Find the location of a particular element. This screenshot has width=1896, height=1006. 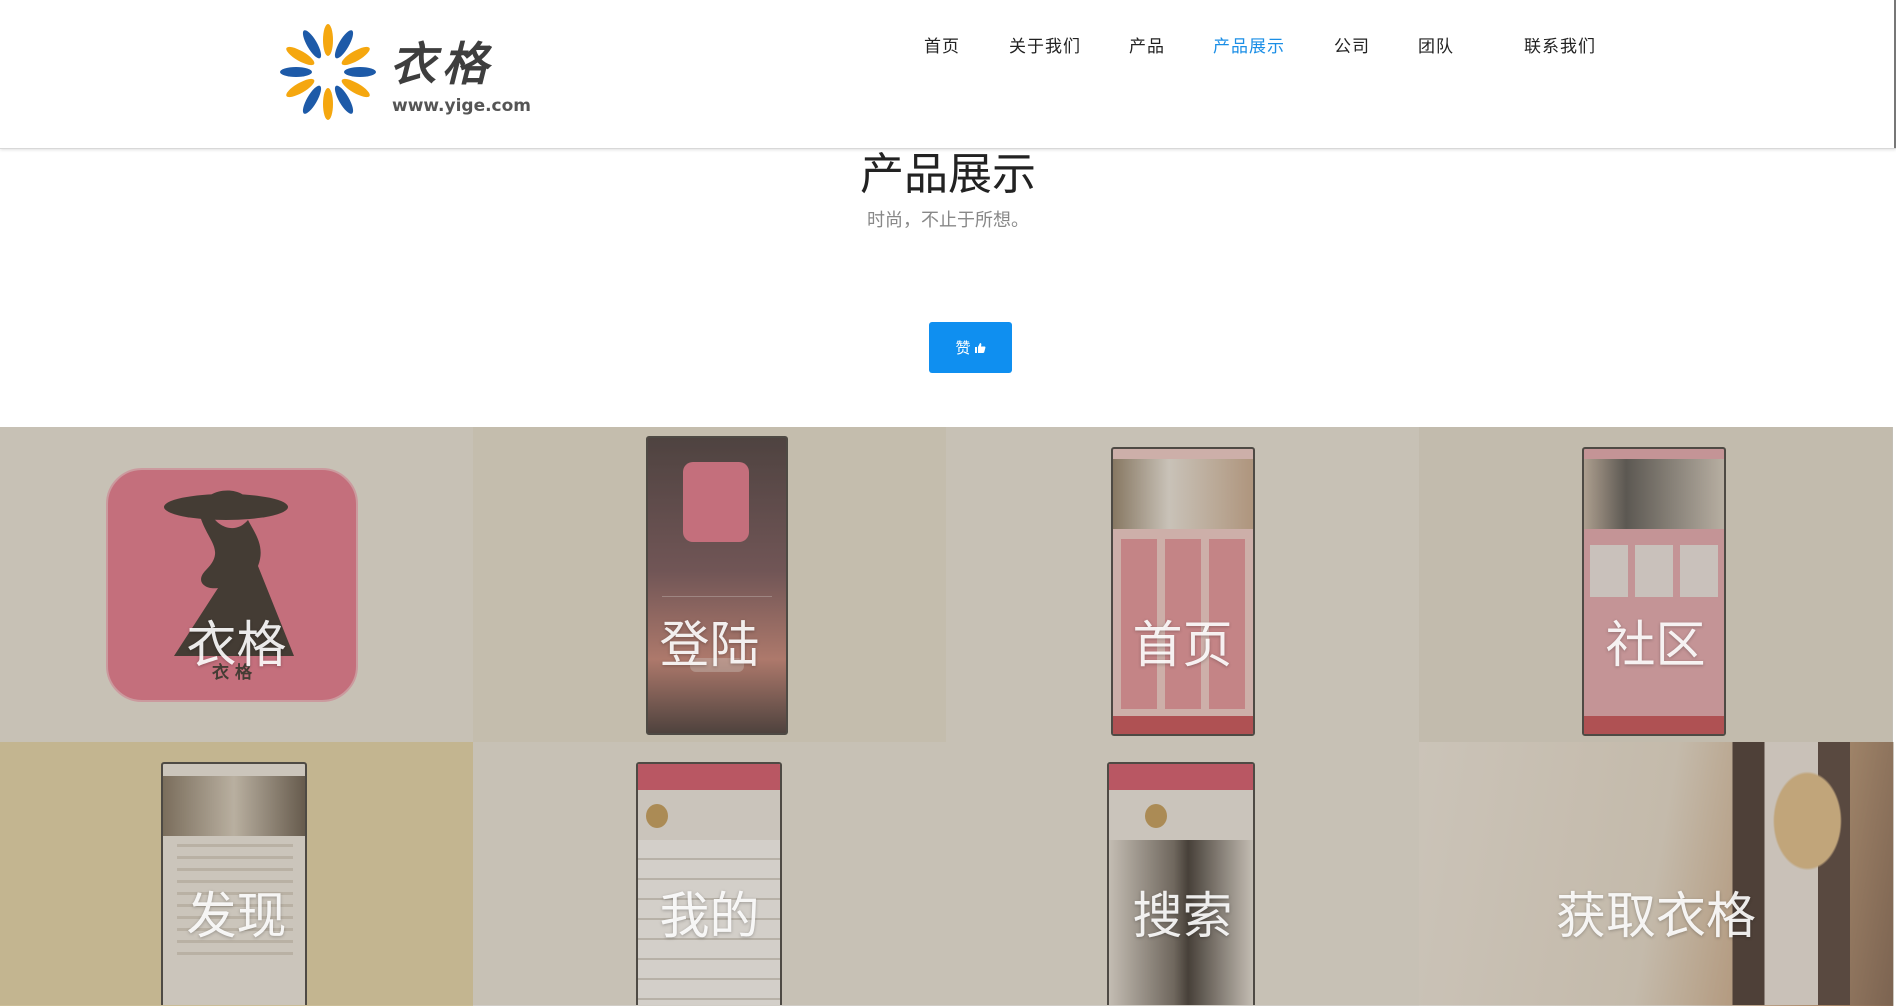

home-banner-photo is located at coordinates (1183, 494).